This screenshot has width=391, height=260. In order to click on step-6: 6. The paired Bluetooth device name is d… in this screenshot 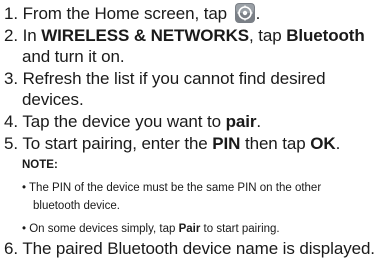, I will do `click(189, 248)`.